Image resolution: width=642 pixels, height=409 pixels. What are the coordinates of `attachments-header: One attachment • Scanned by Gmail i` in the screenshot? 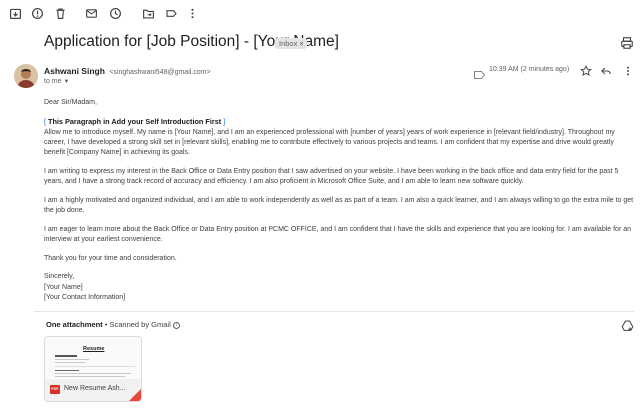 It's located at (113, 324).